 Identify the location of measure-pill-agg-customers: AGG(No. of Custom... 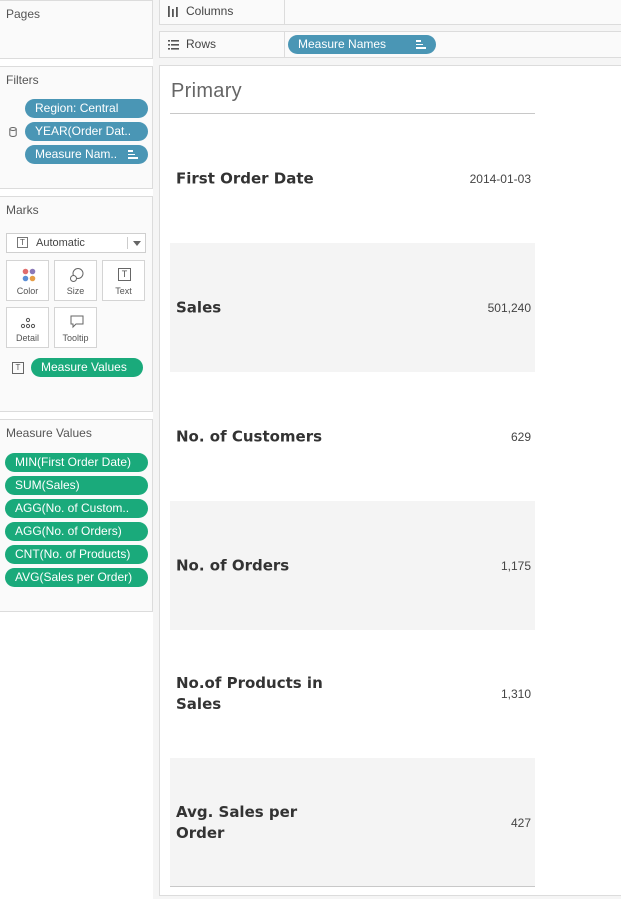
(76, 508).